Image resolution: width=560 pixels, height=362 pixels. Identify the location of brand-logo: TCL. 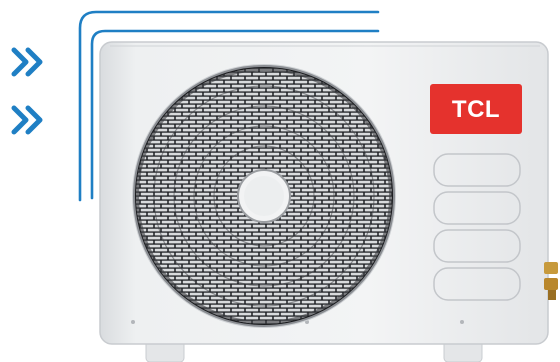
(476, 109).